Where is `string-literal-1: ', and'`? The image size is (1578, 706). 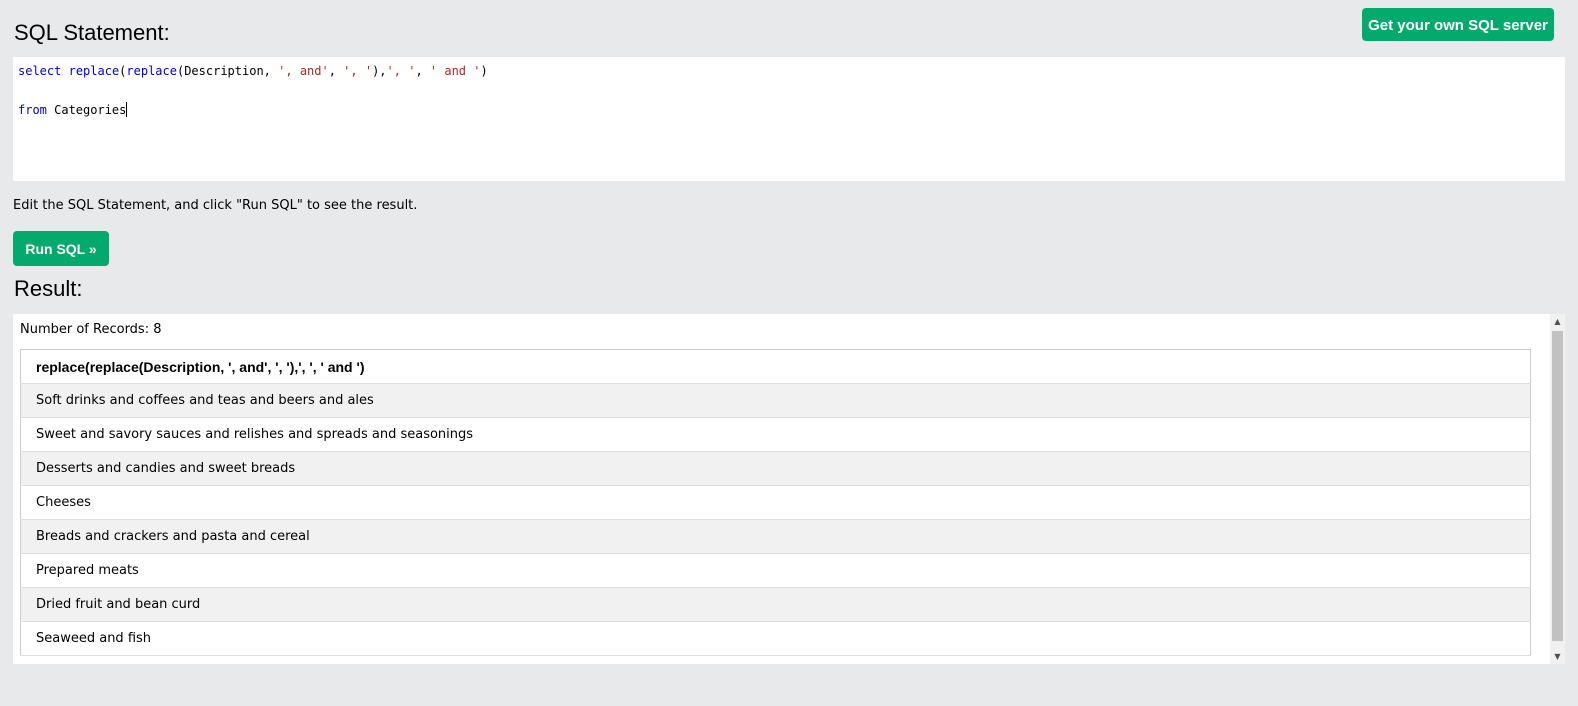
string-literal-1: ', and' is located at coordinates (303, 71).